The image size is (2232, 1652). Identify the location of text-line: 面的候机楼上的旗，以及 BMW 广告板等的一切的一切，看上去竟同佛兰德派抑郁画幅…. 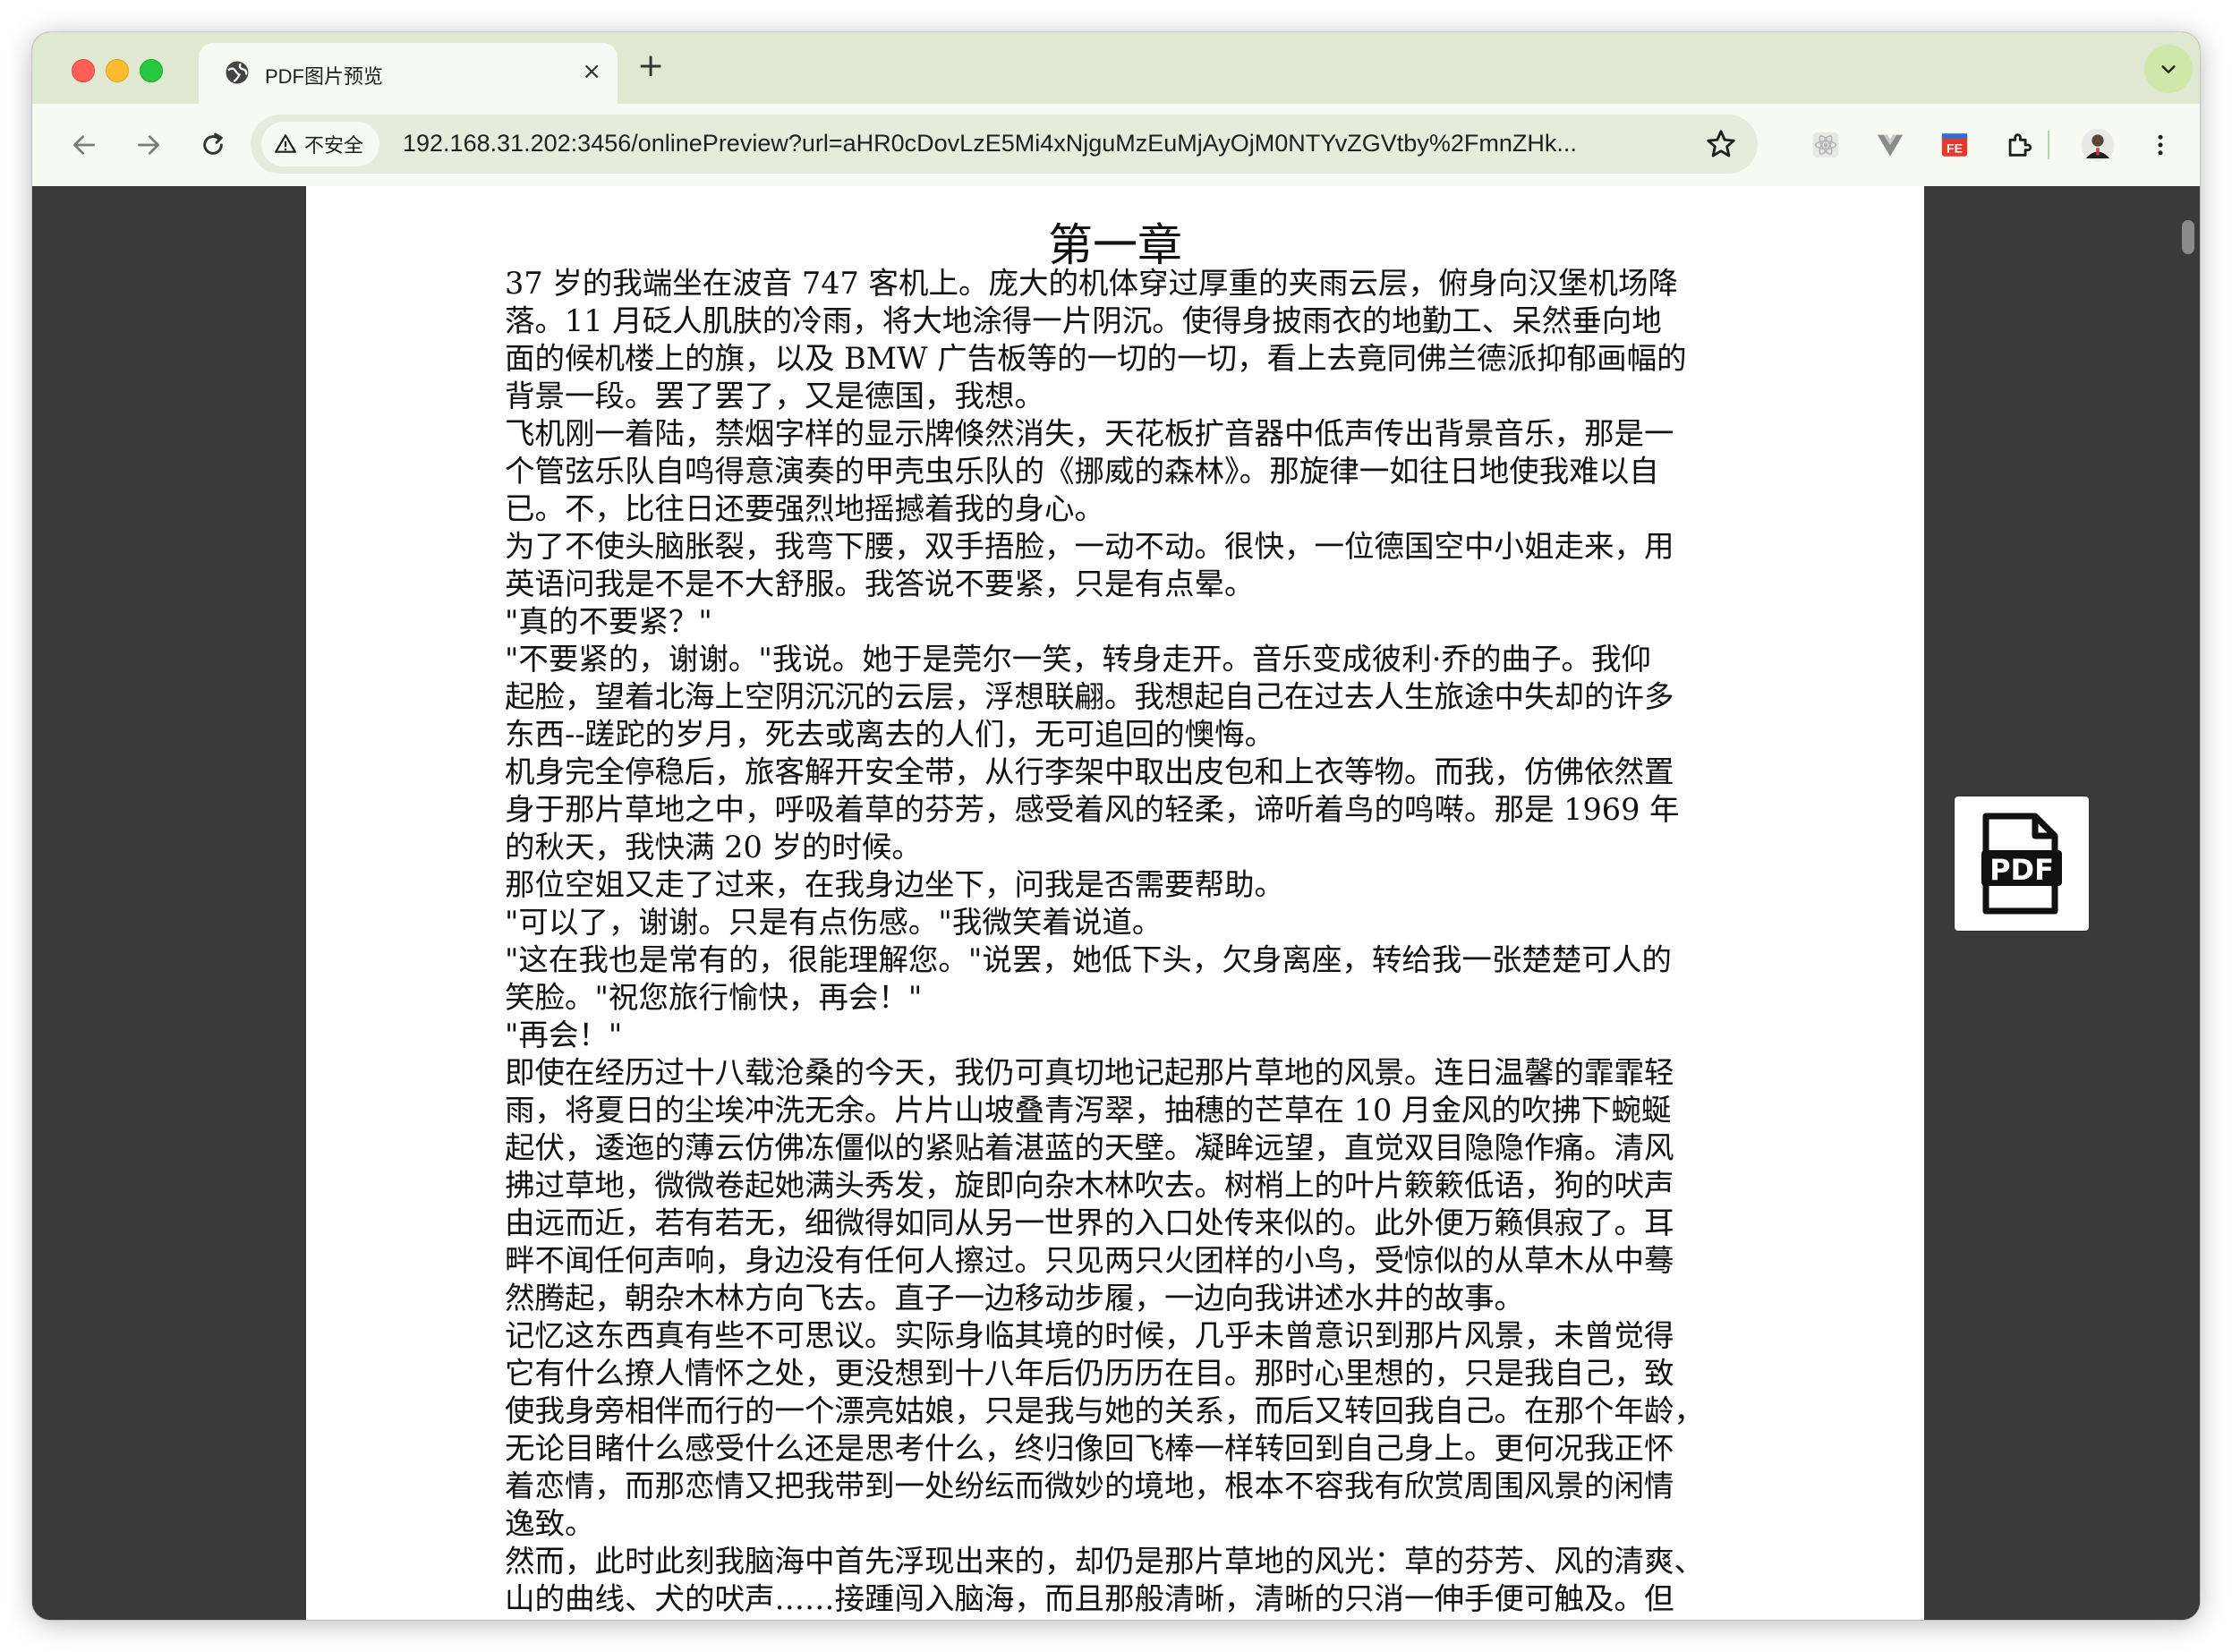
(1096, 358).